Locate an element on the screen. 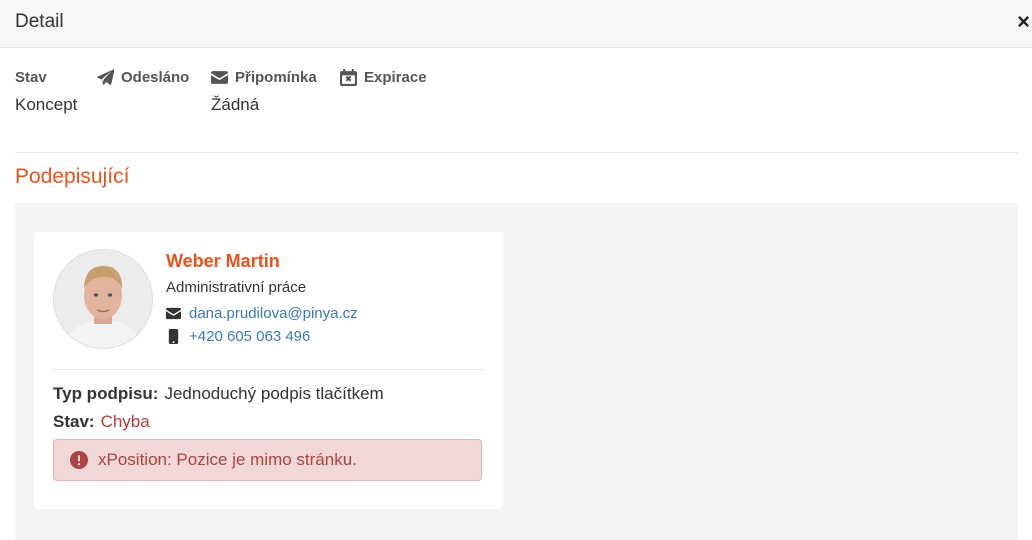 The width and height of the screenshot is (1032, 540). avatar-image is located at coordinates (103, 299).